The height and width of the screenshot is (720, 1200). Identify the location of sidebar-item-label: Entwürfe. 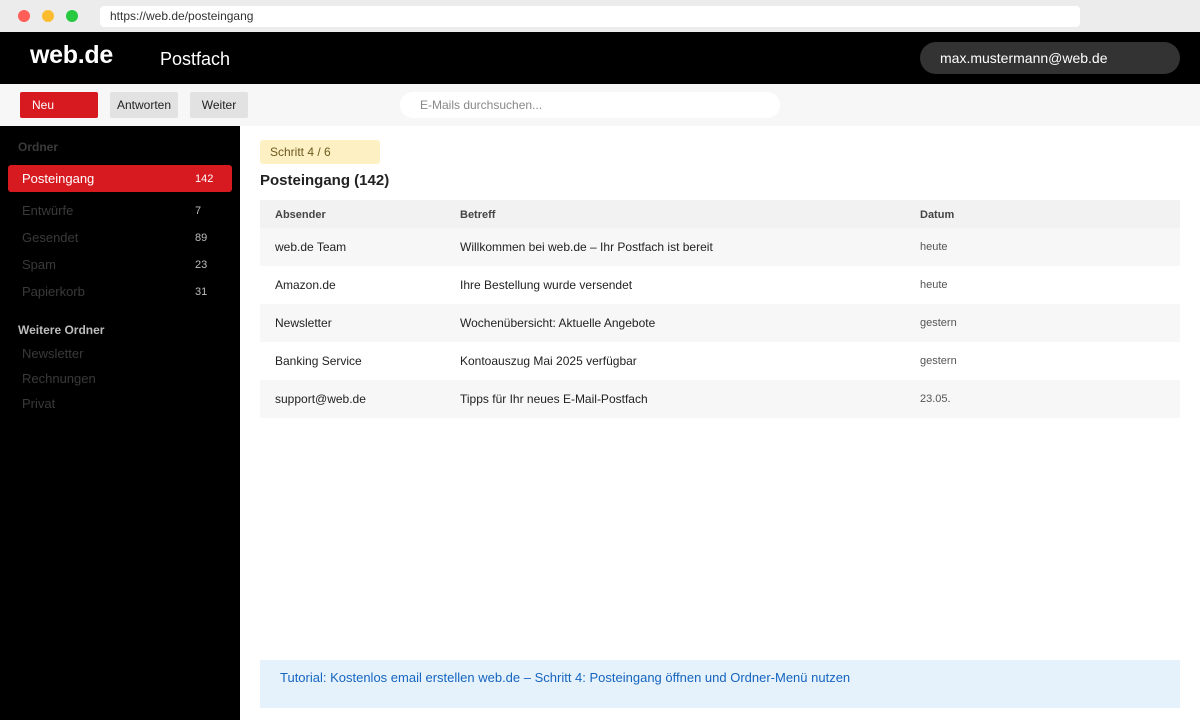
(48, 210).